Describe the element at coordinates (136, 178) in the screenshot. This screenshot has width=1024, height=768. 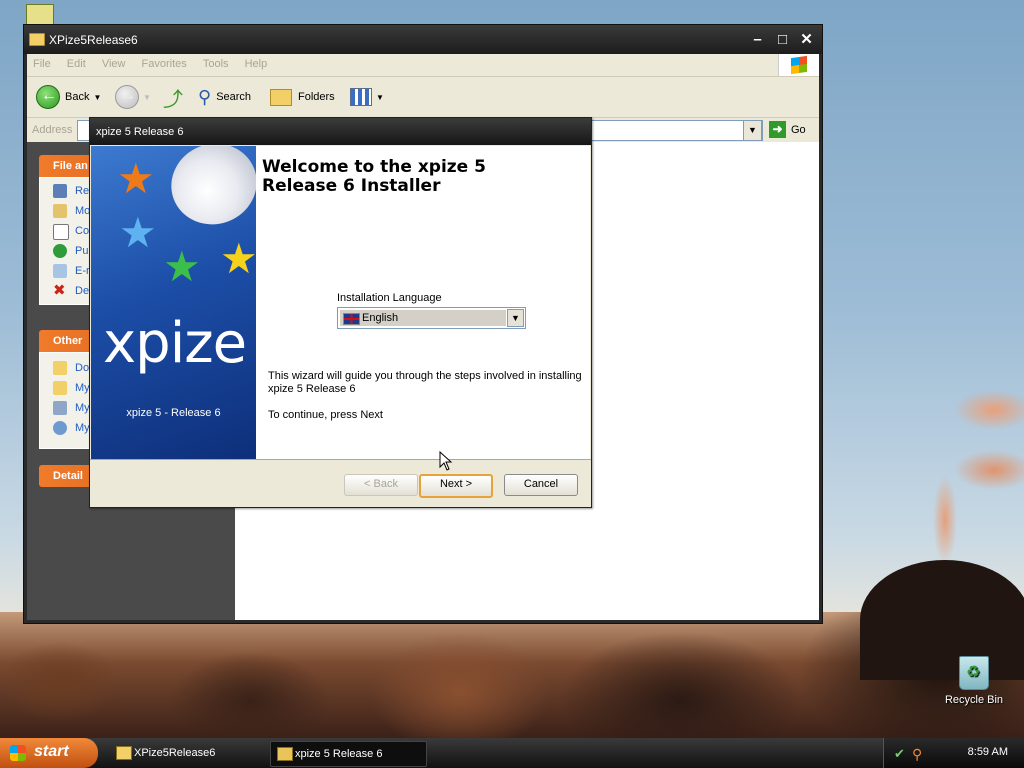
I see `orange-star-icon: ★` at that location.